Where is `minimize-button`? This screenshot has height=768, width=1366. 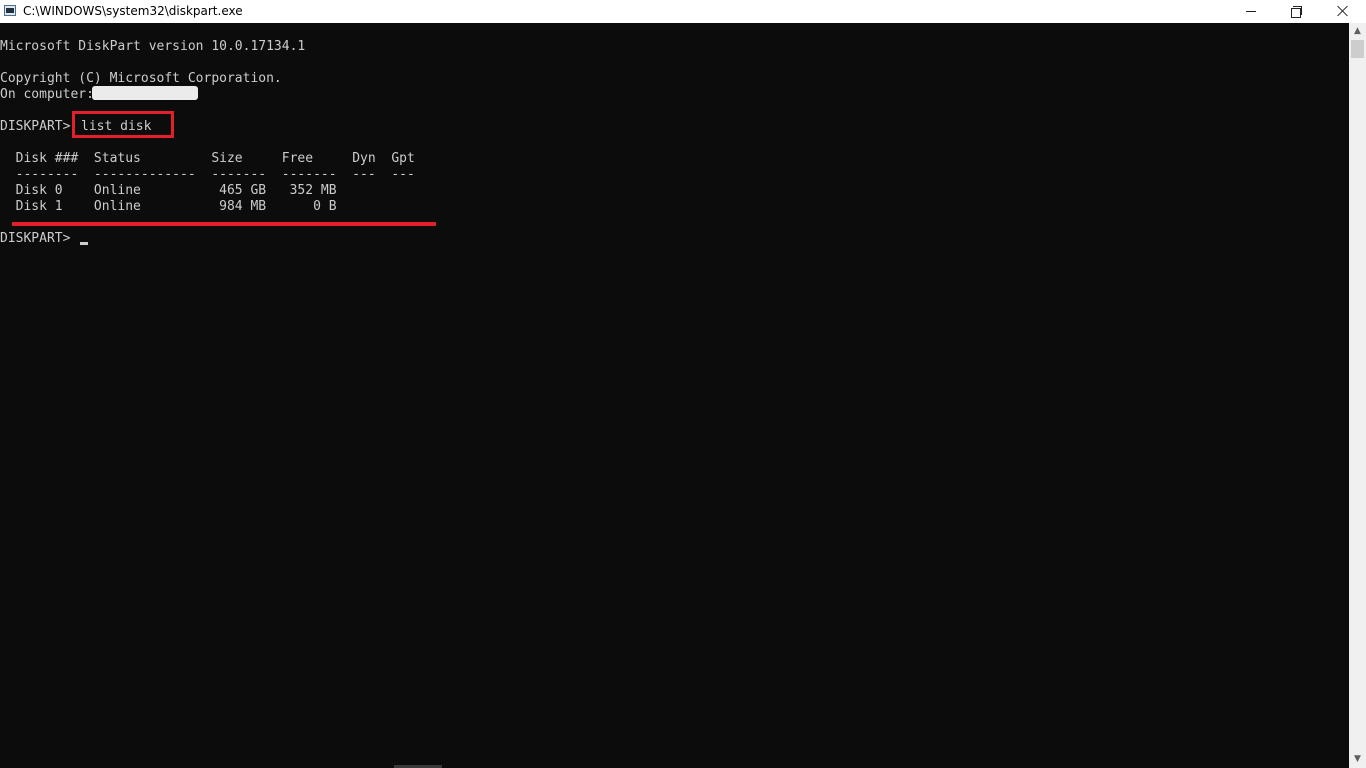 minimize-button is located at coordinates (1251, 11).